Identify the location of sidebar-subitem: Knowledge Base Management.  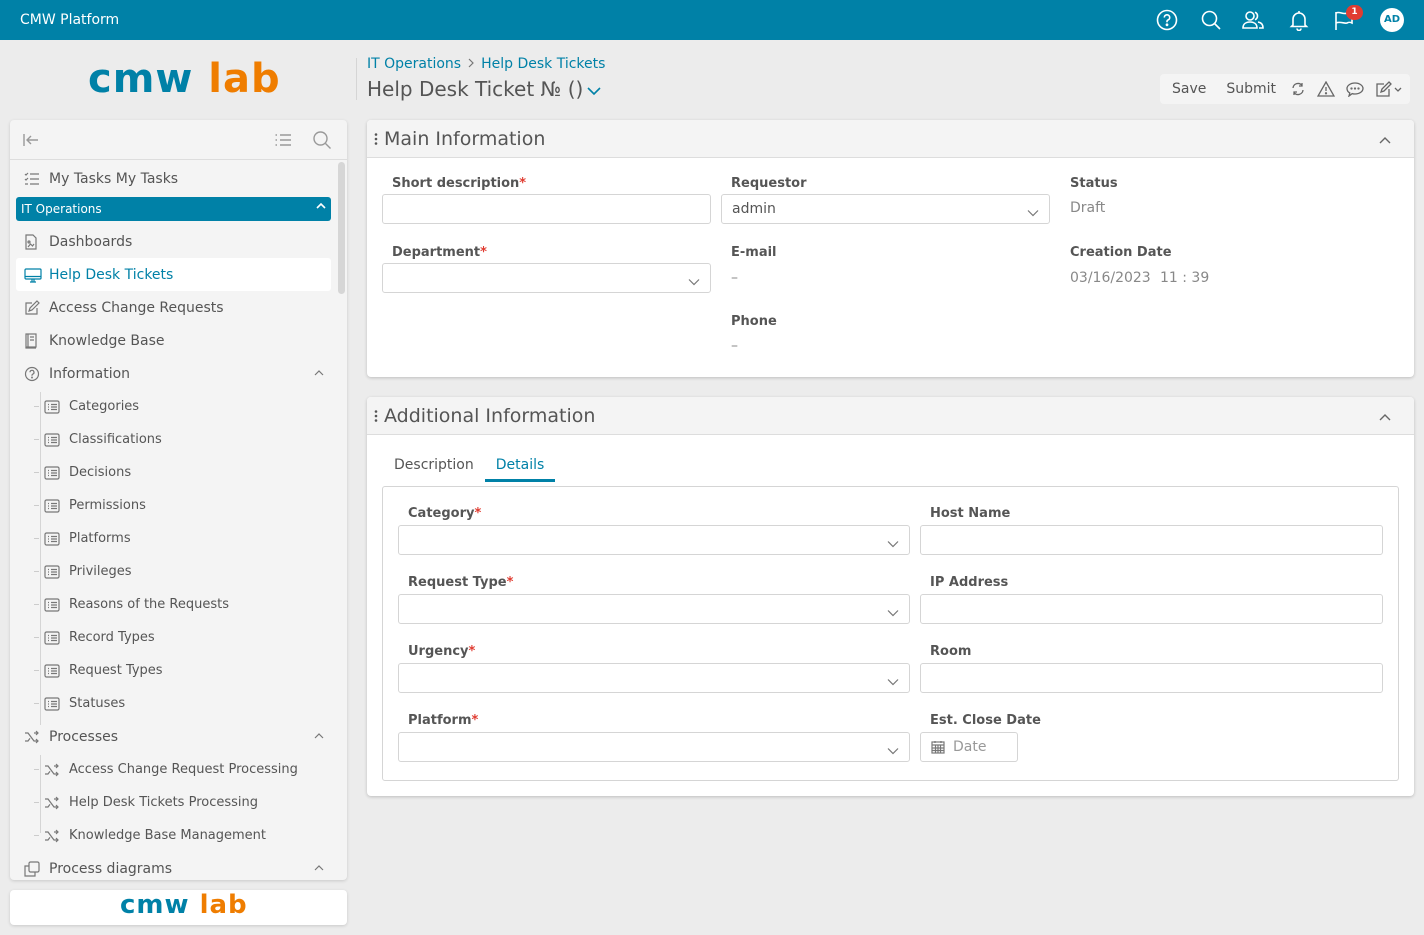
(173, 835).